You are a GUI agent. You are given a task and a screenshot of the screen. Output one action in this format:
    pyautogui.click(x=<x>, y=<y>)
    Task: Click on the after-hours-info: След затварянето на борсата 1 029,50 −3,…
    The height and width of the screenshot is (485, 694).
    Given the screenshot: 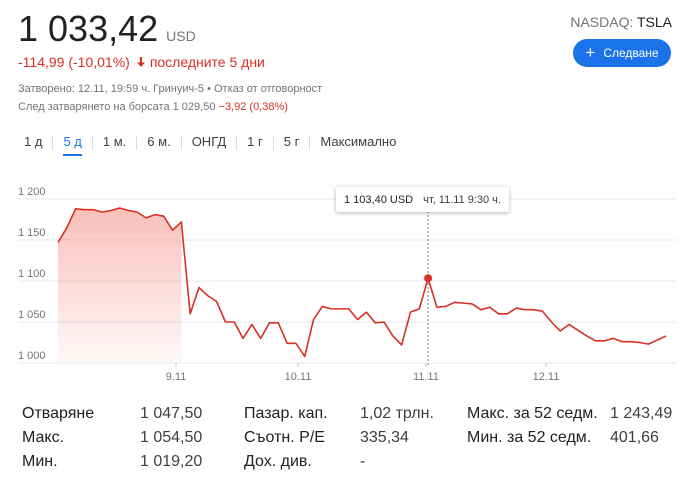 What is the action you would take?
    pyautogui.click(x=153, y=107)
    